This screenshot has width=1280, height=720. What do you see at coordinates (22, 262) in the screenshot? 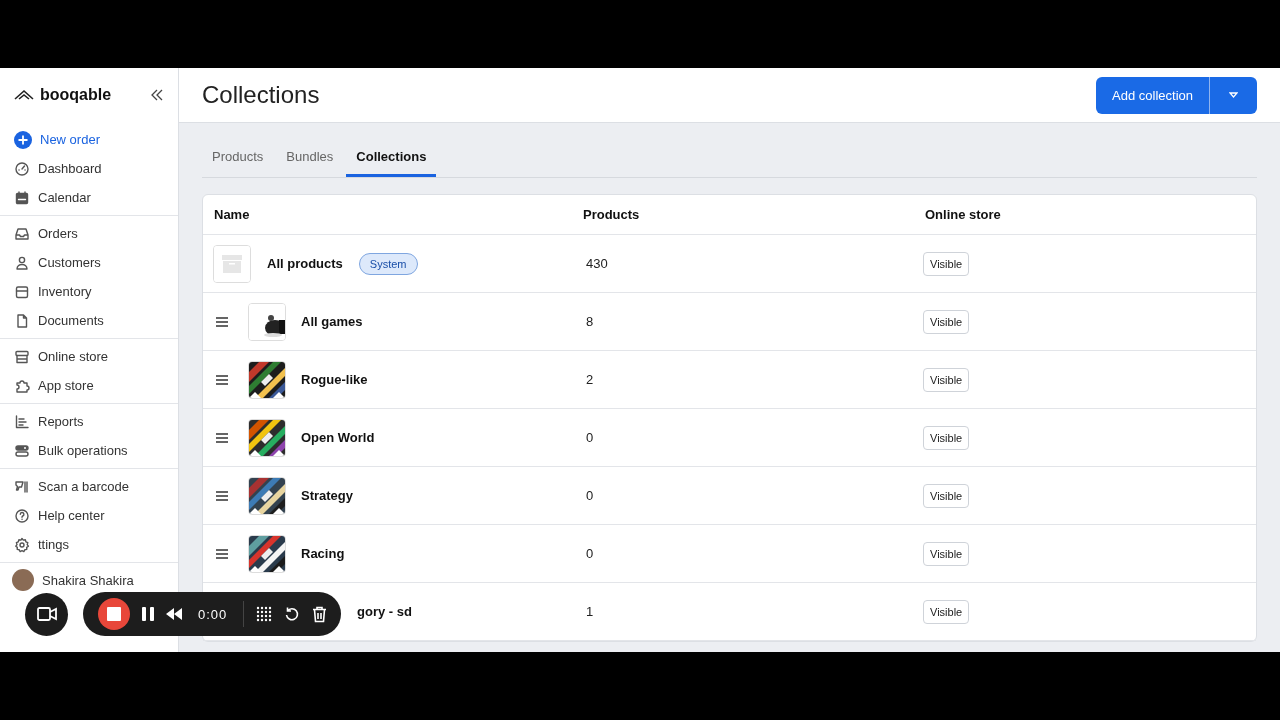
I see `user-icon` at bounding box center [22, 262].